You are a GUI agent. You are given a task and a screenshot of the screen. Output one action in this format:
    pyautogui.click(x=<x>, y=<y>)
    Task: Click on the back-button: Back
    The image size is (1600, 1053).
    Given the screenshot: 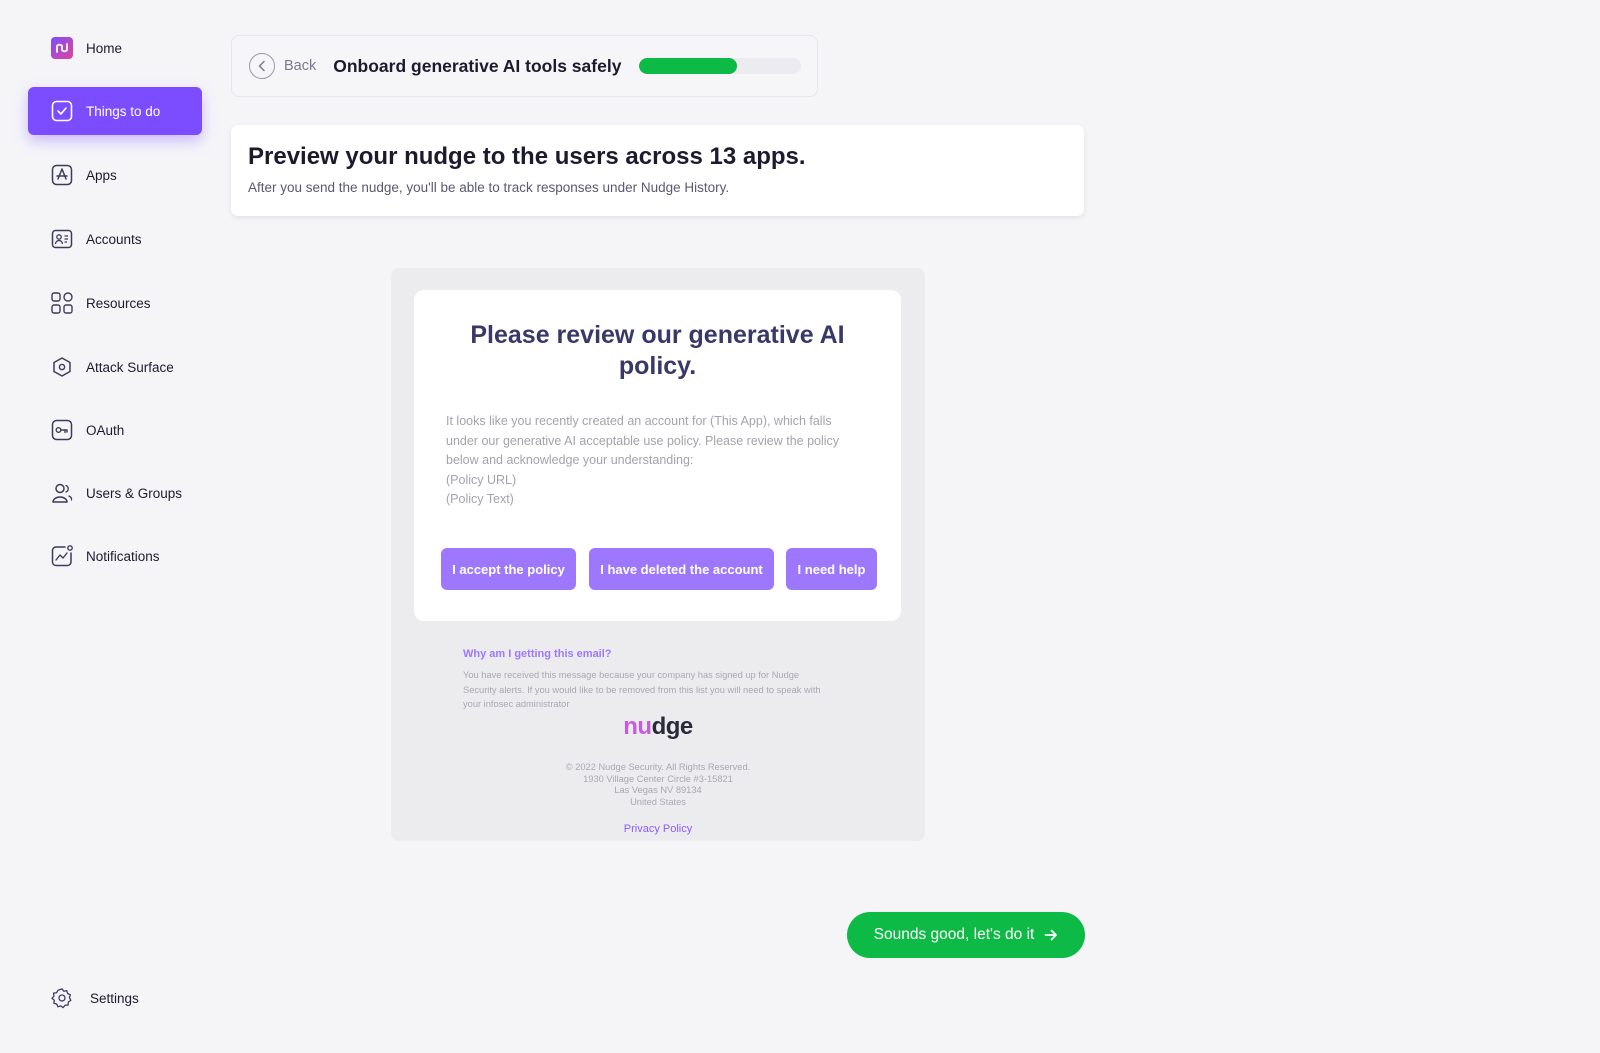 What is the action you would take?
    pyautogui.click(x=282, y=66)
    